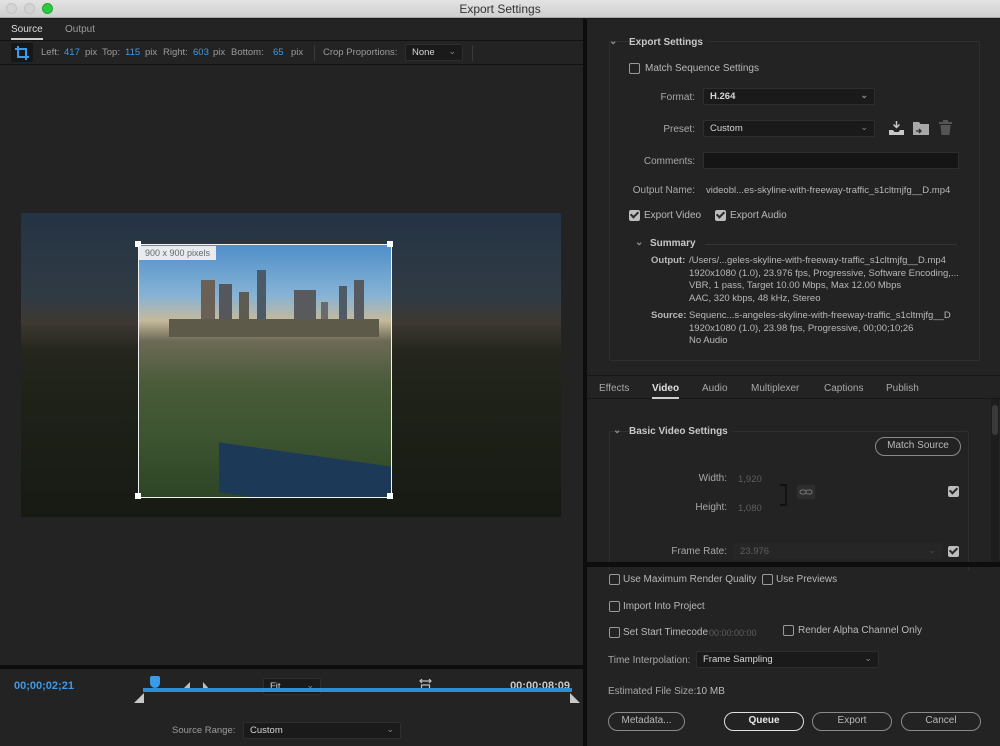 This screenshot has height=746, width=1000. I want to click on crop-left-value: 417, so click(72, 52).